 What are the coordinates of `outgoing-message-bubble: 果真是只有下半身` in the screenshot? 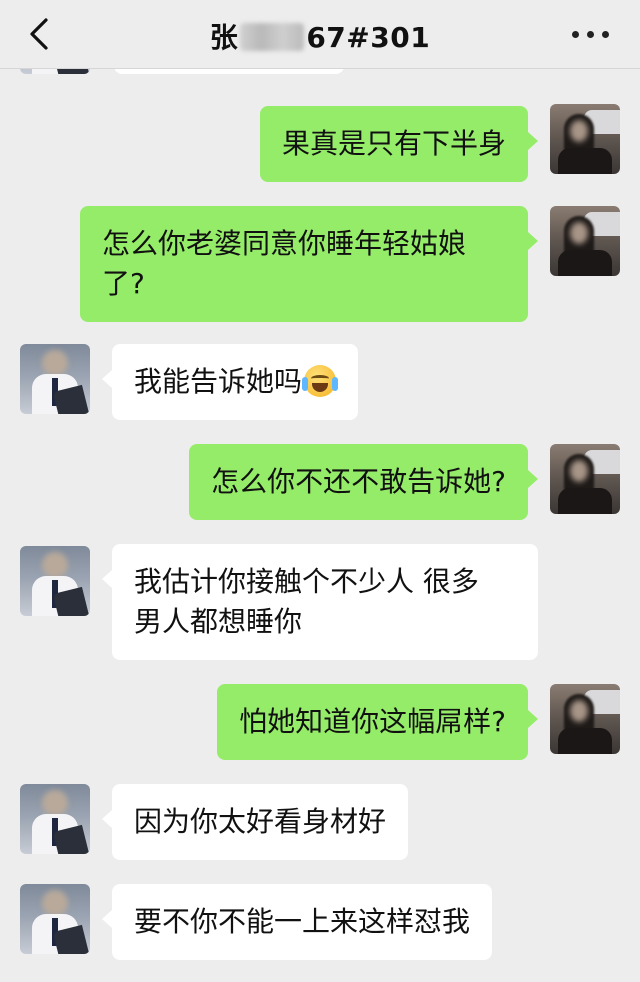 It's located at (399, 144).